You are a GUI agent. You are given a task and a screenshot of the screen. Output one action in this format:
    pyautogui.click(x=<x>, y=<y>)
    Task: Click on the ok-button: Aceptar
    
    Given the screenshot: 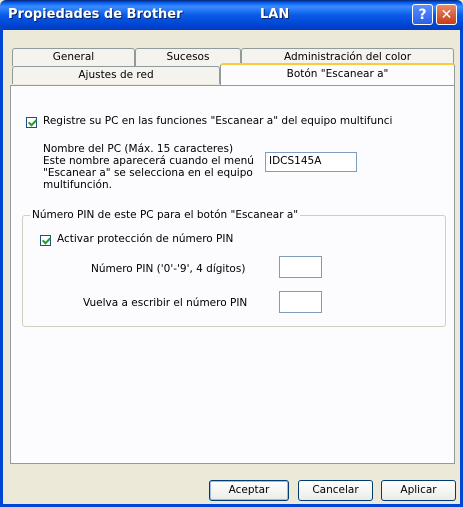 What is the action you would take?
    pyautogui.click(x=249, y=490)
    